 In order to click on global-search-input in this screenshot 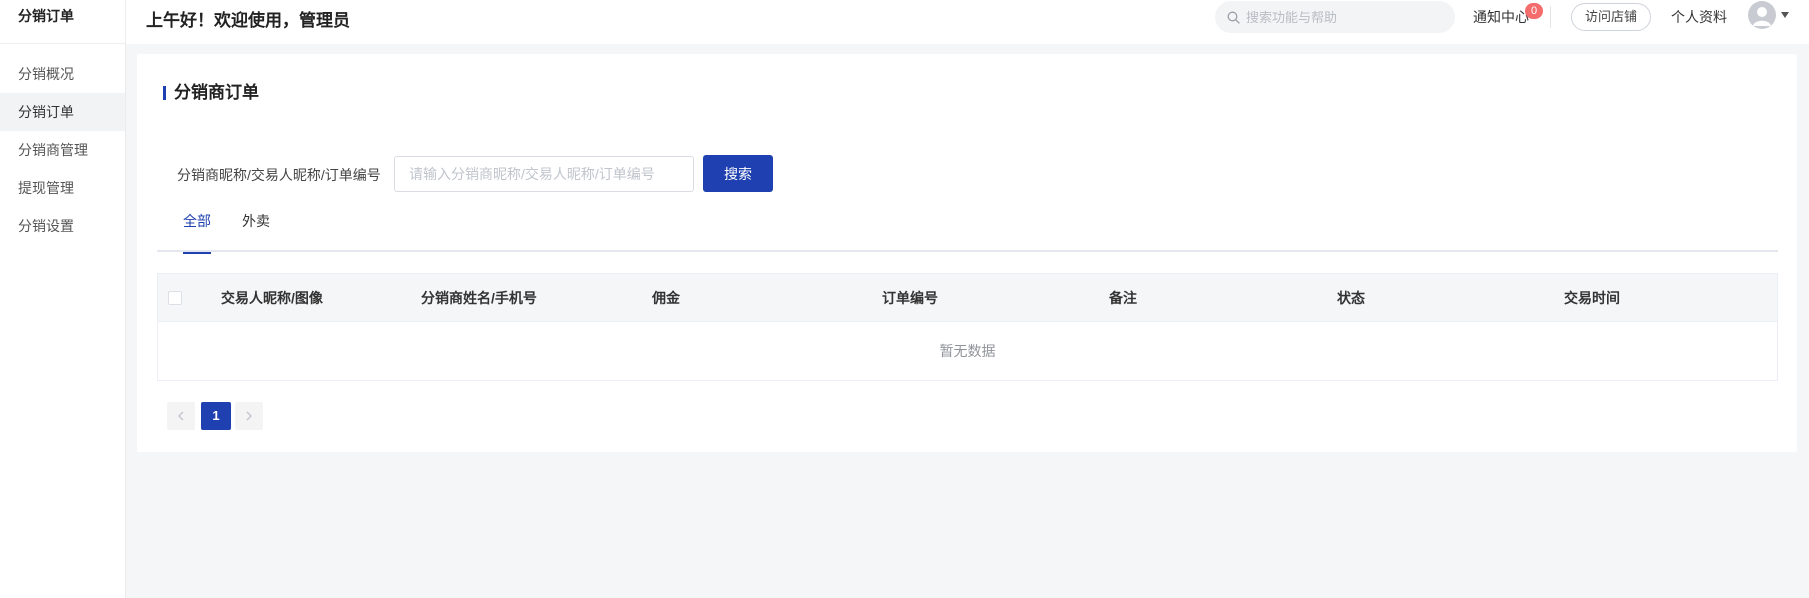, I will do `click(1341, 17)`.